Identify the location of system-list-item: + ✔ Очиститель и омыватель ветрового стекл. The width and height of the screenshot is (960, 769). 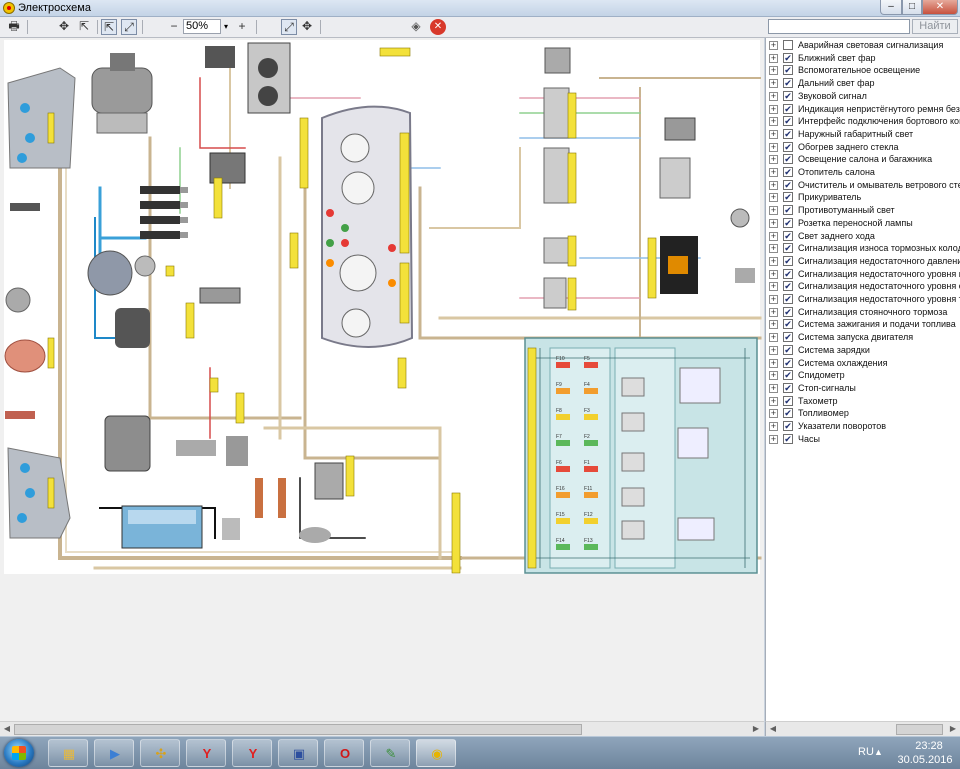
(863, 186).